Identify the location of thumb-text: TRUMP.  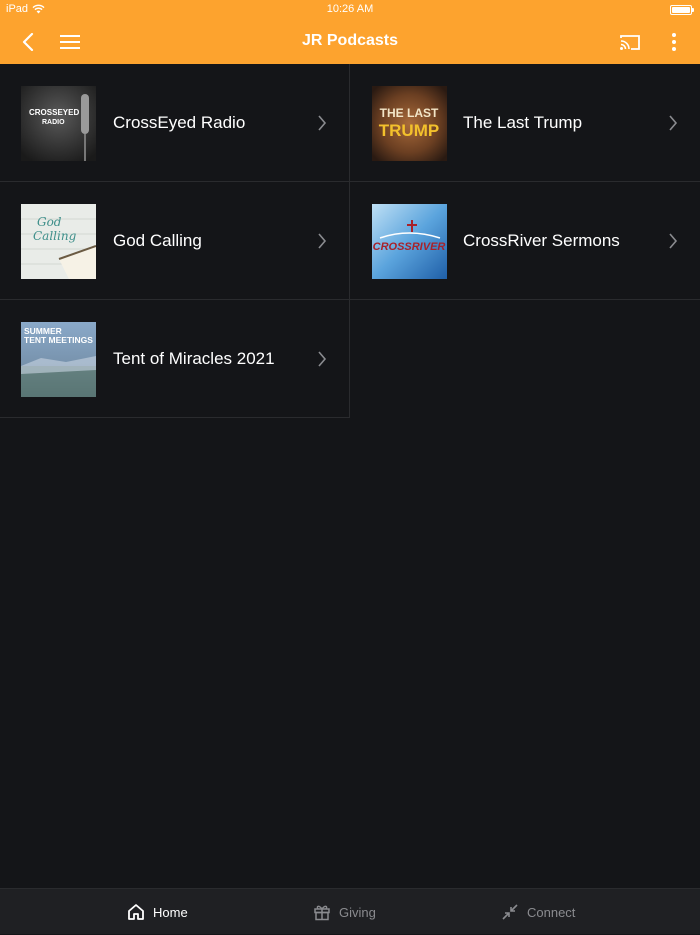
(409, 130).